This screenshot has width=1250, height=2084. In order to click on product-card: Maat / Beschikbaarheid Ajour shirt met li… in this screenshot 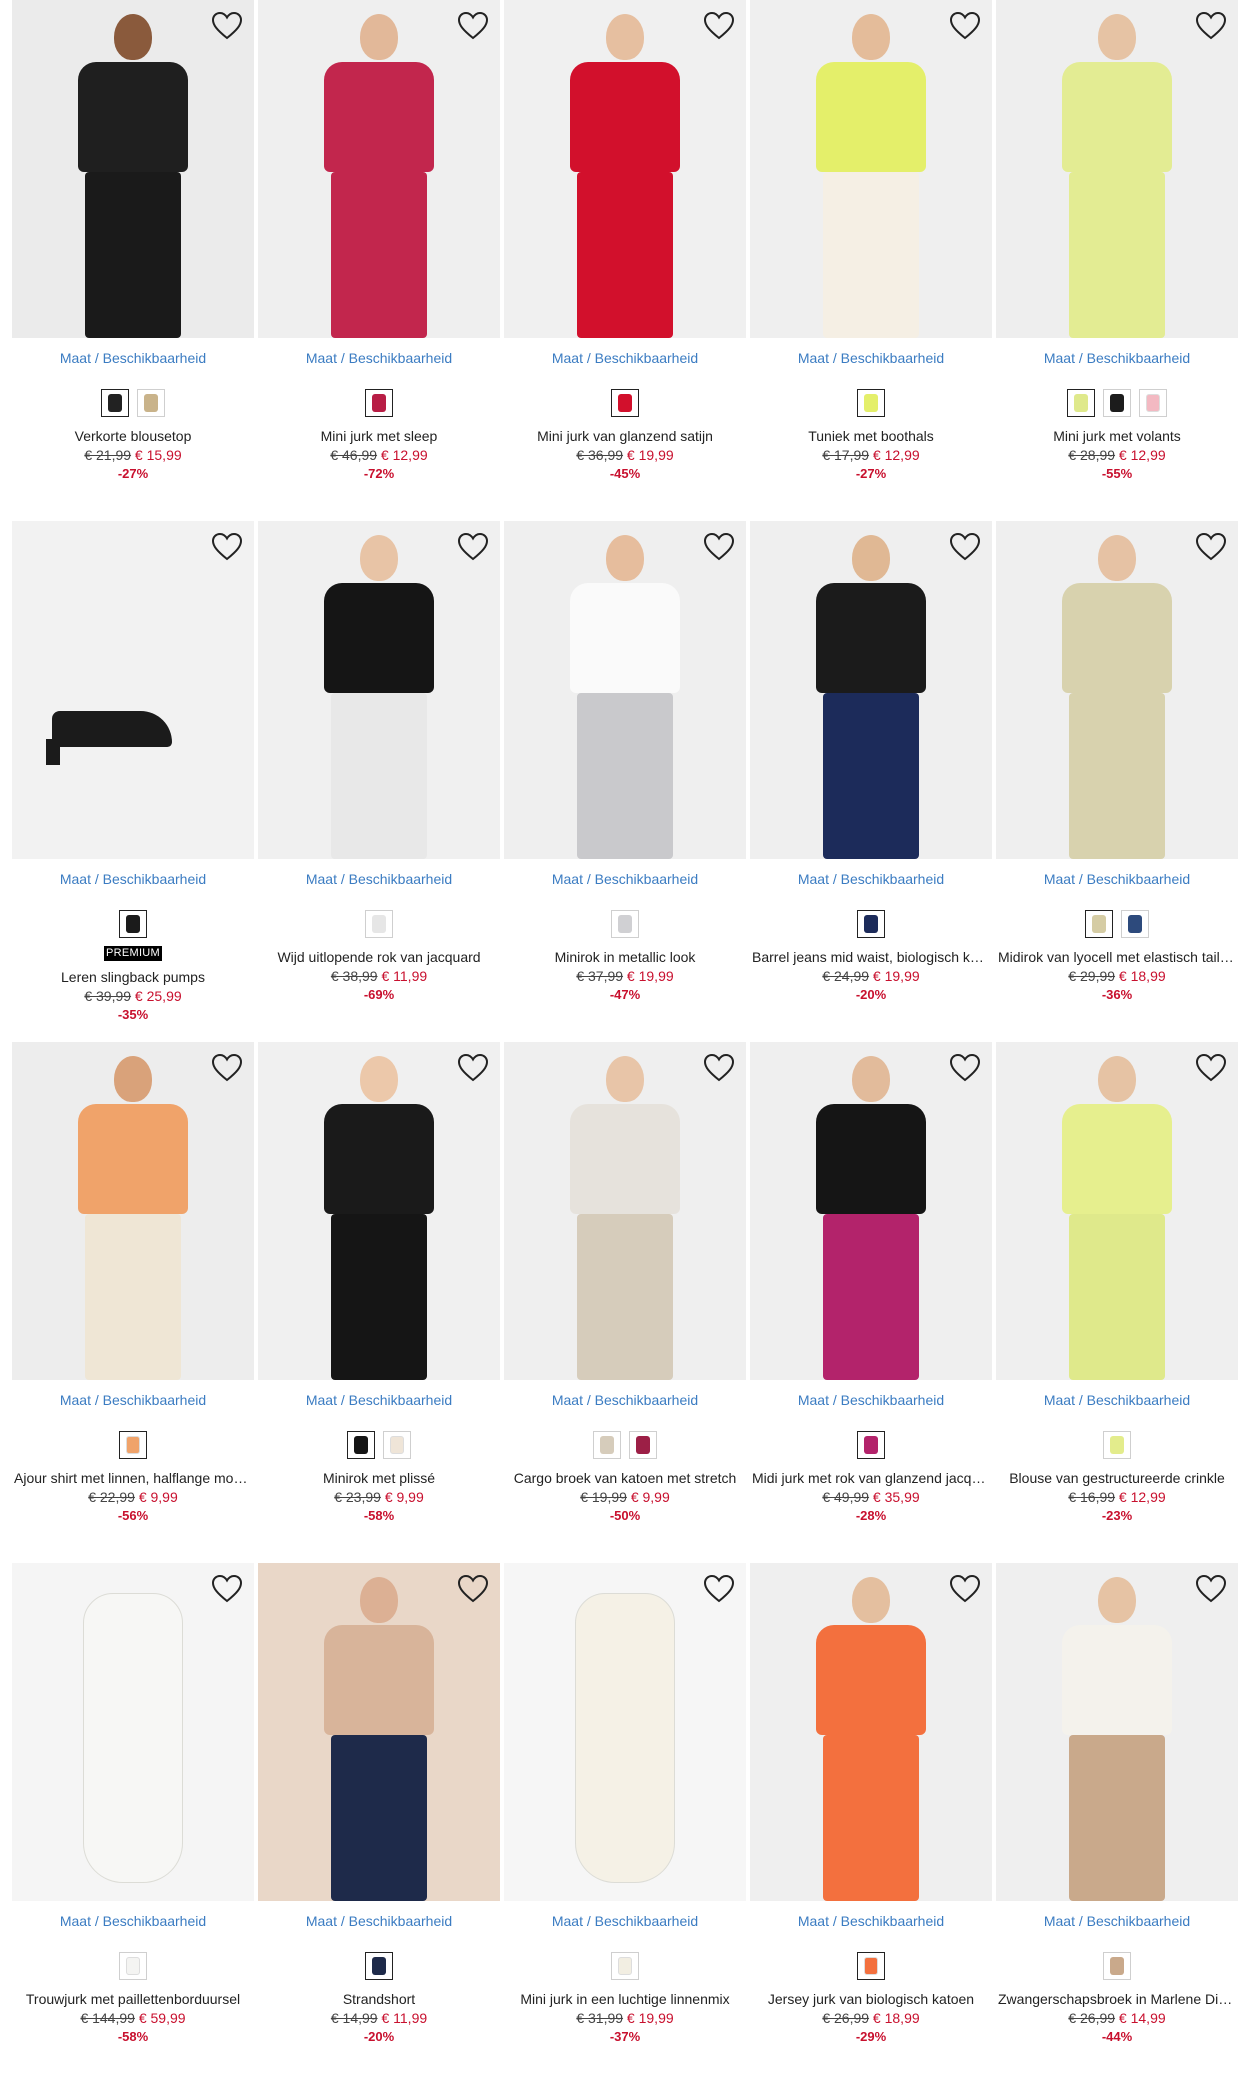, I will do `click(133, 1302)`.